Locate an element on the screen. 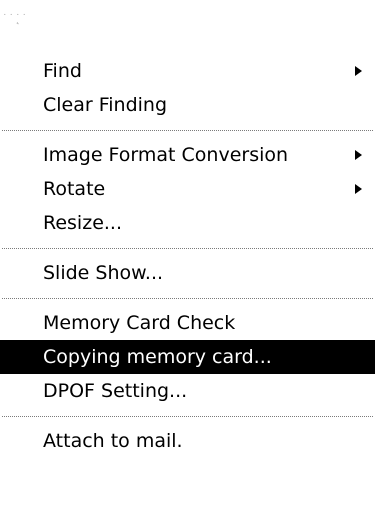 The height and width of the screenshot is (530, 375). menu-item-memory-card-check: Memory Card Check is located at coordinates (187, 323).